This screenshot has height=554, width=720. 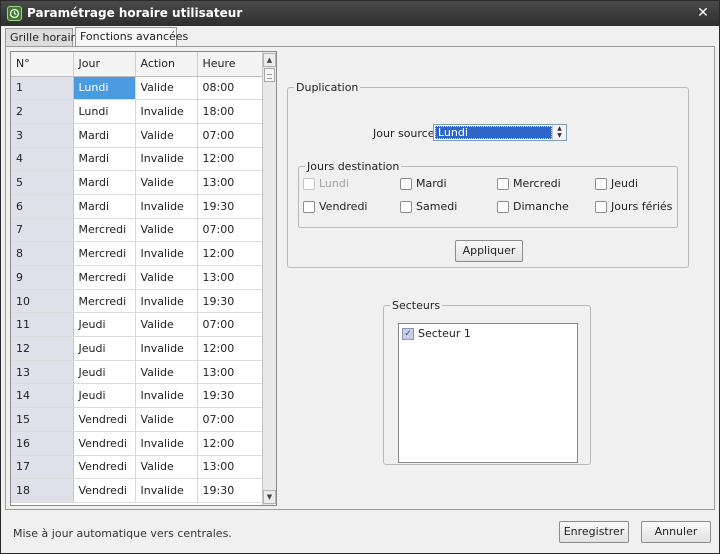 I want to click on scroll-down-icon: ▼, so click(x=269, y=497).